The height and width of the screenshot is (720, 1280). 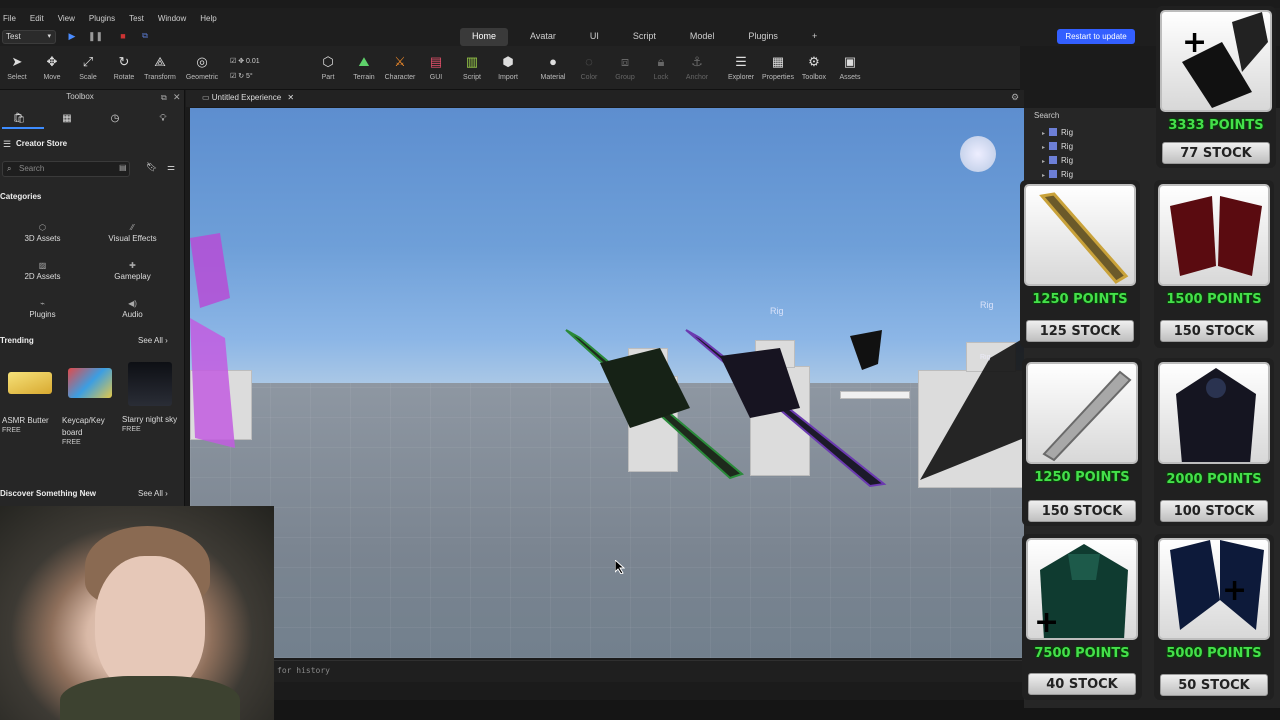 What do you see at coordinates (1216, 125) in the screenshot?
I see `item-points: 3333 POINTS` at bounding box center [1216, 125].